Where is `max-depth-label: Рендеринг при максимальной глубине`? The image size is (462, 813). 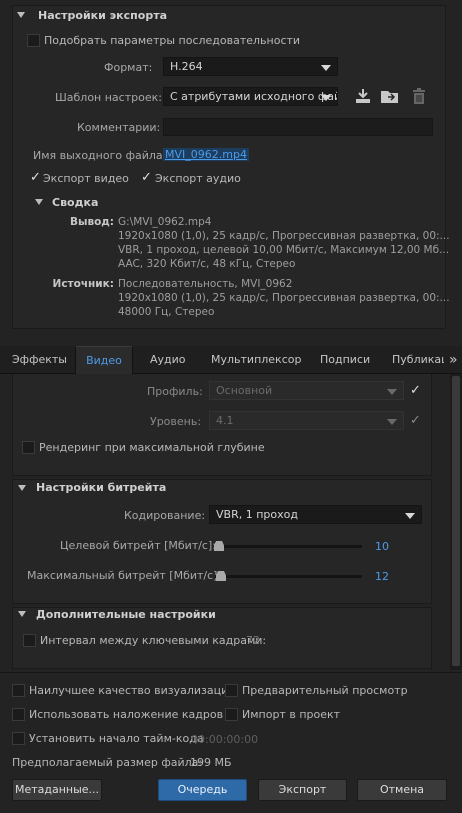 max-depth-label: Рендеринг при максимальной глубине is located at coordinates (152, 447).